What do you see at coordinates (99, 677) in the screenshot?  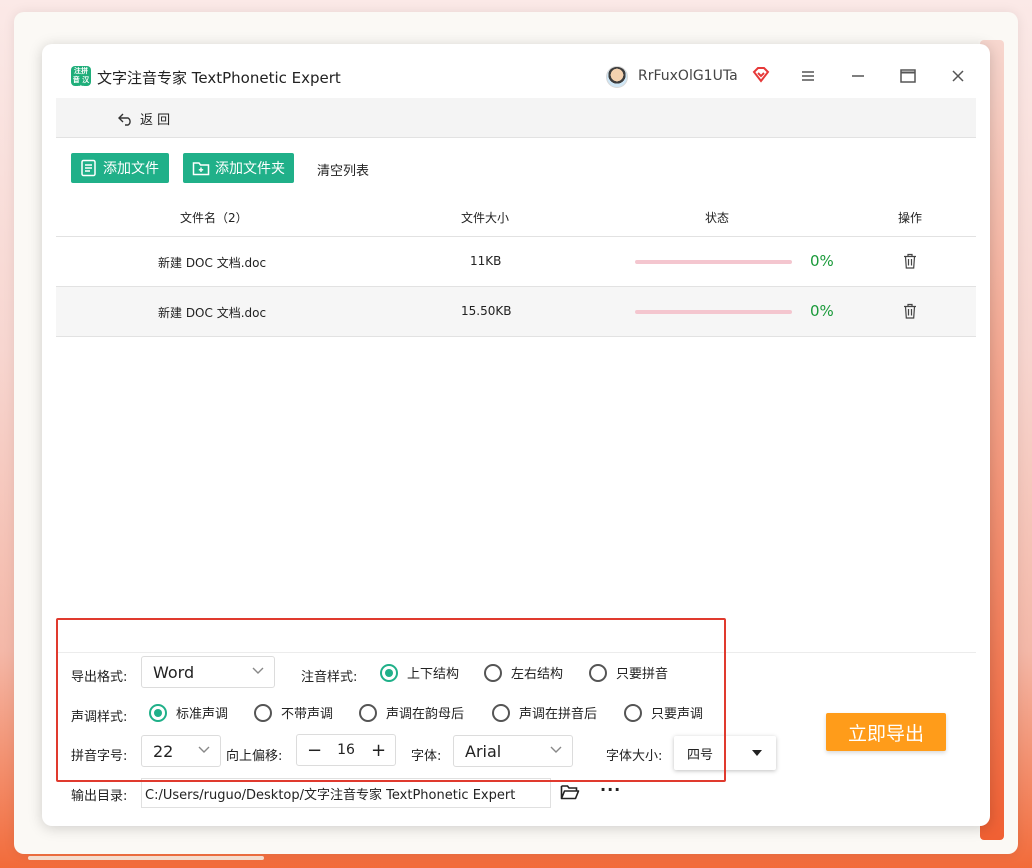 I see `export-format-label: 导出格式:` at bounding box center [99, 677].